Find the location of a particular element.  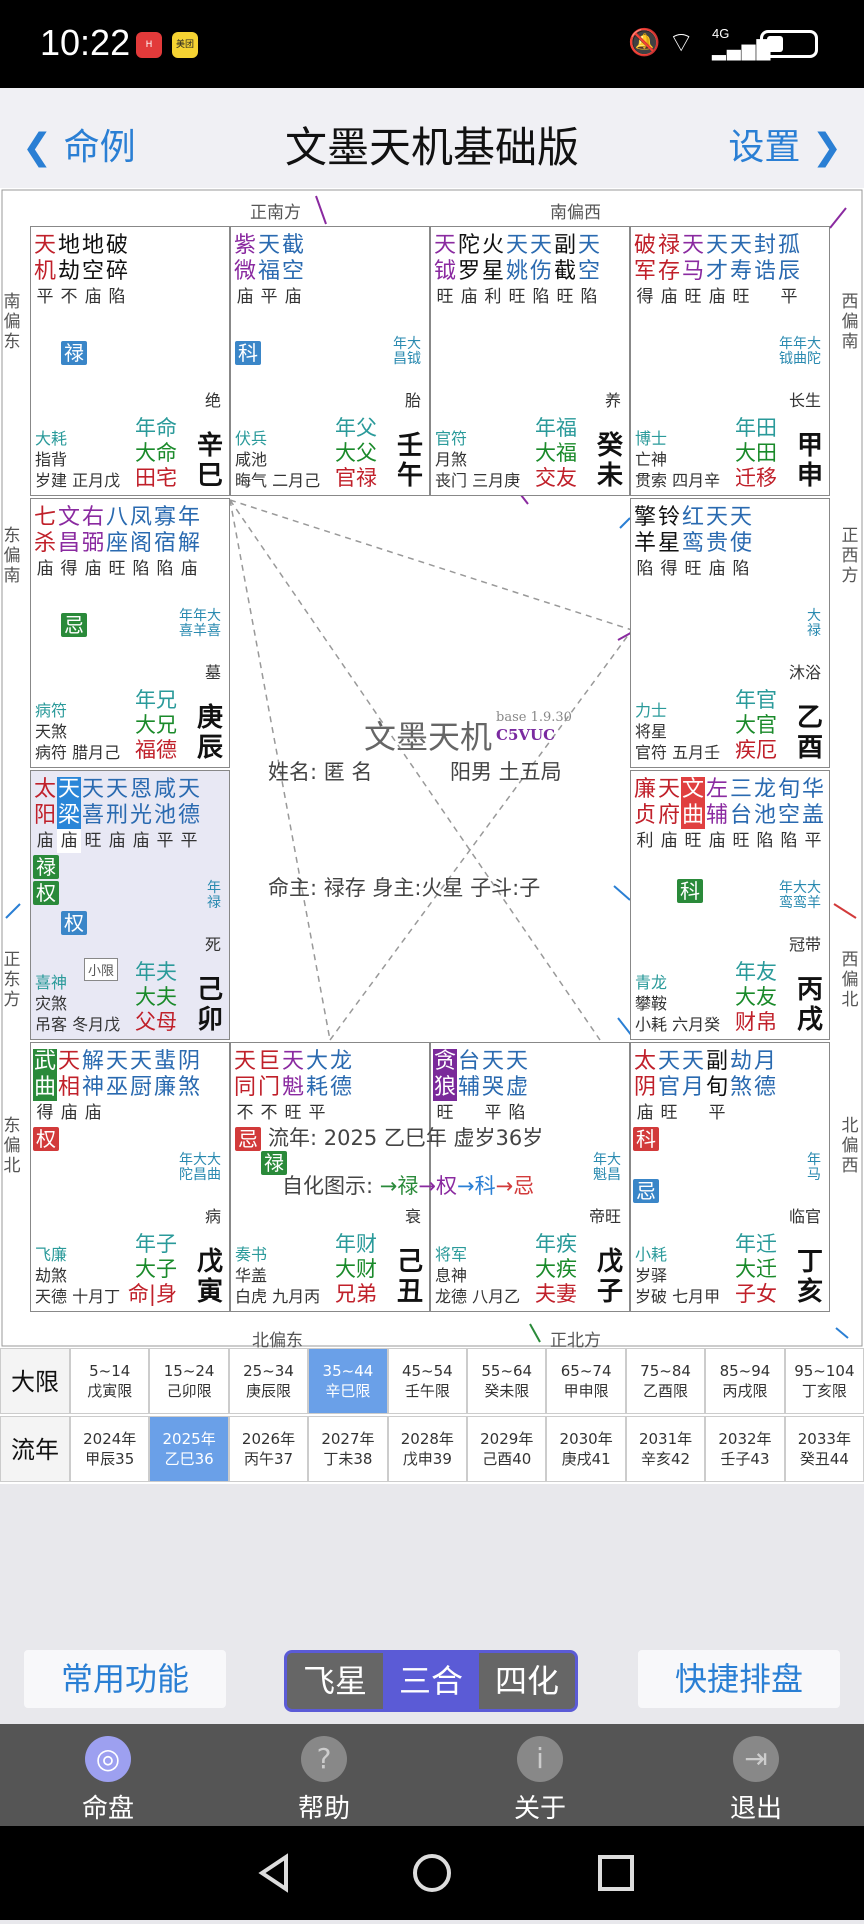

liunian-cell: 2029年 己酉40 is located at coordinates (507, 1449).